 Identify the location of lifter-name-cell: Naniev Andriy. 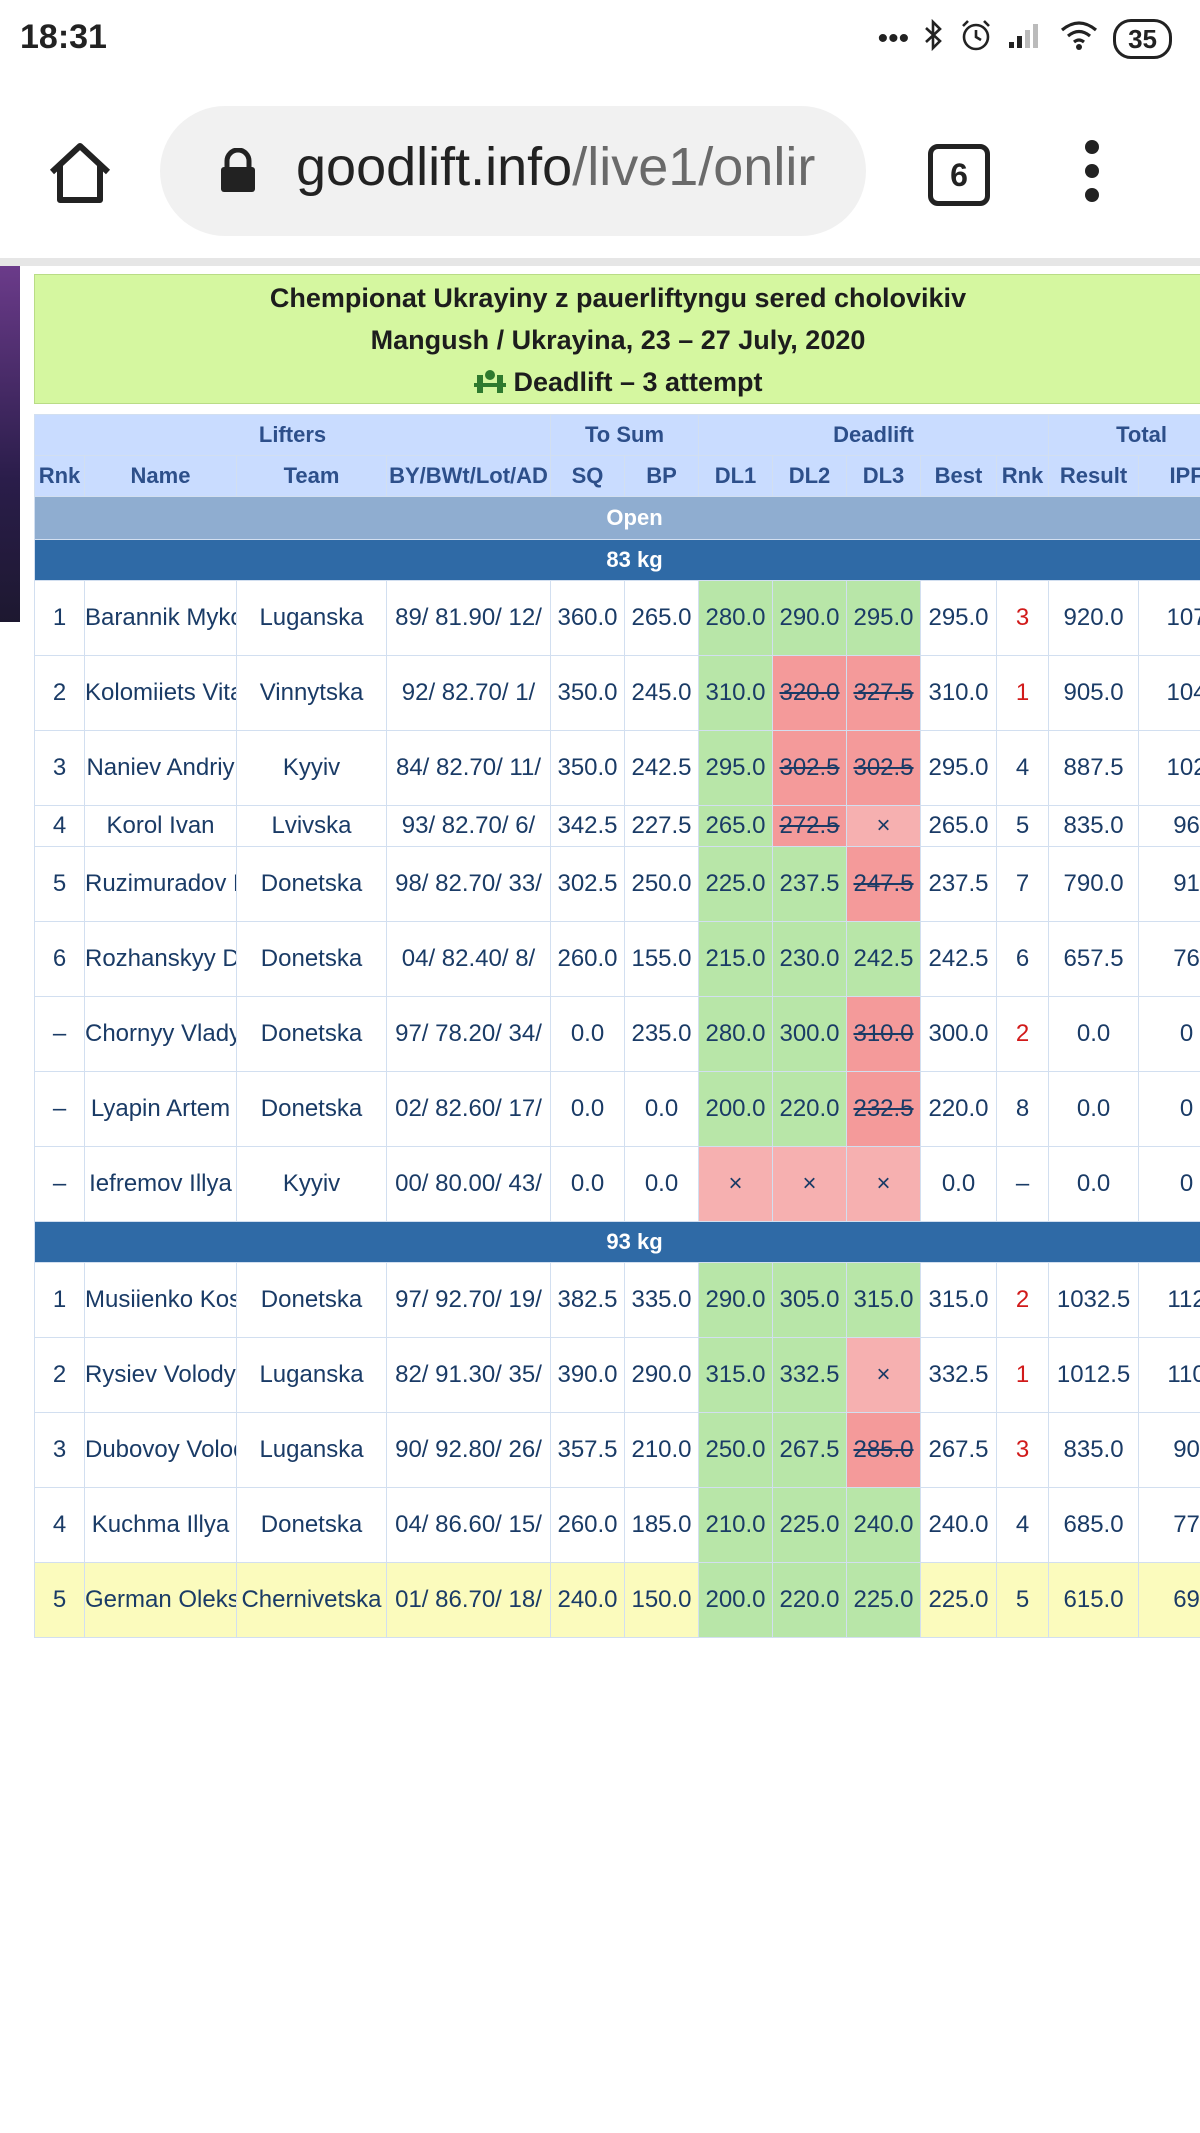
(160, 768).